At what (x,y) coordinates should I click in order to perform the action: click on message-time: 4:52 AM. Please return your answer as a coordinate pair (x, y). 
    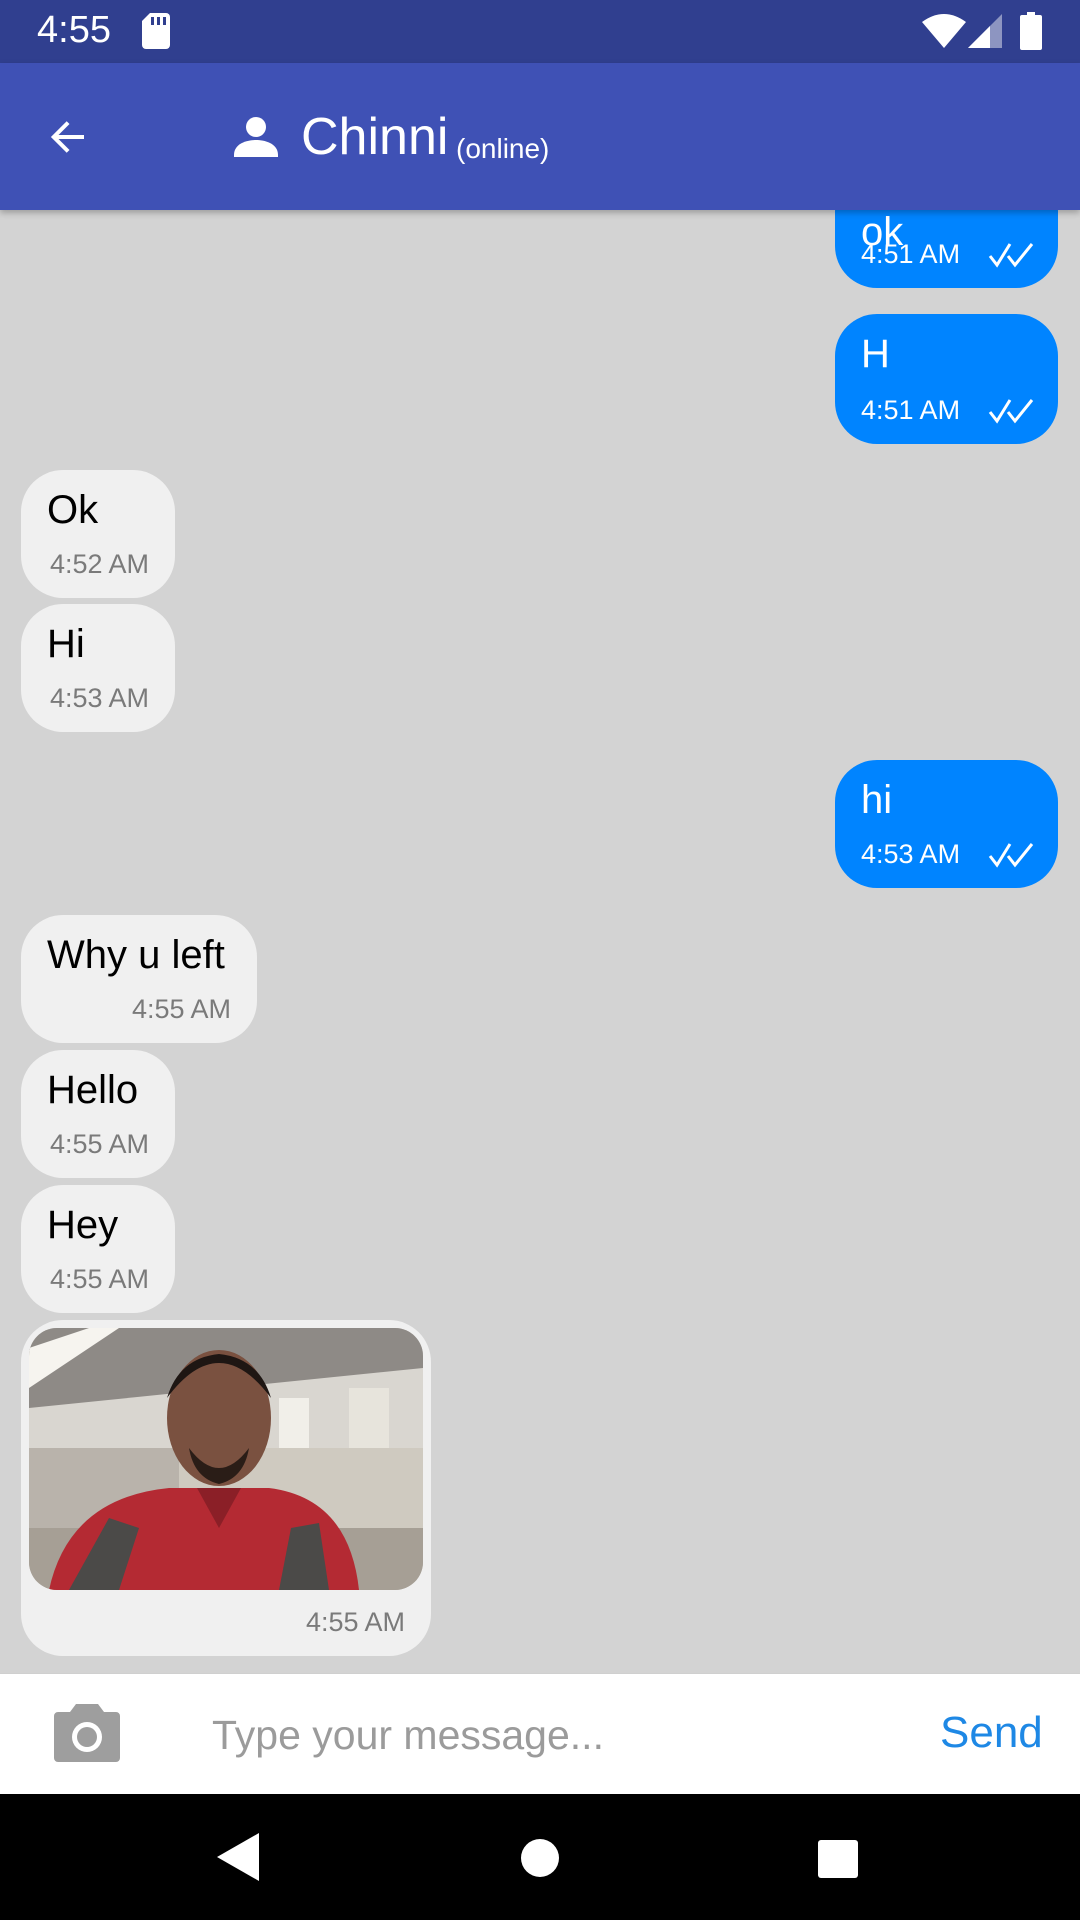
    Looking at the image, I should click on (99, 564).